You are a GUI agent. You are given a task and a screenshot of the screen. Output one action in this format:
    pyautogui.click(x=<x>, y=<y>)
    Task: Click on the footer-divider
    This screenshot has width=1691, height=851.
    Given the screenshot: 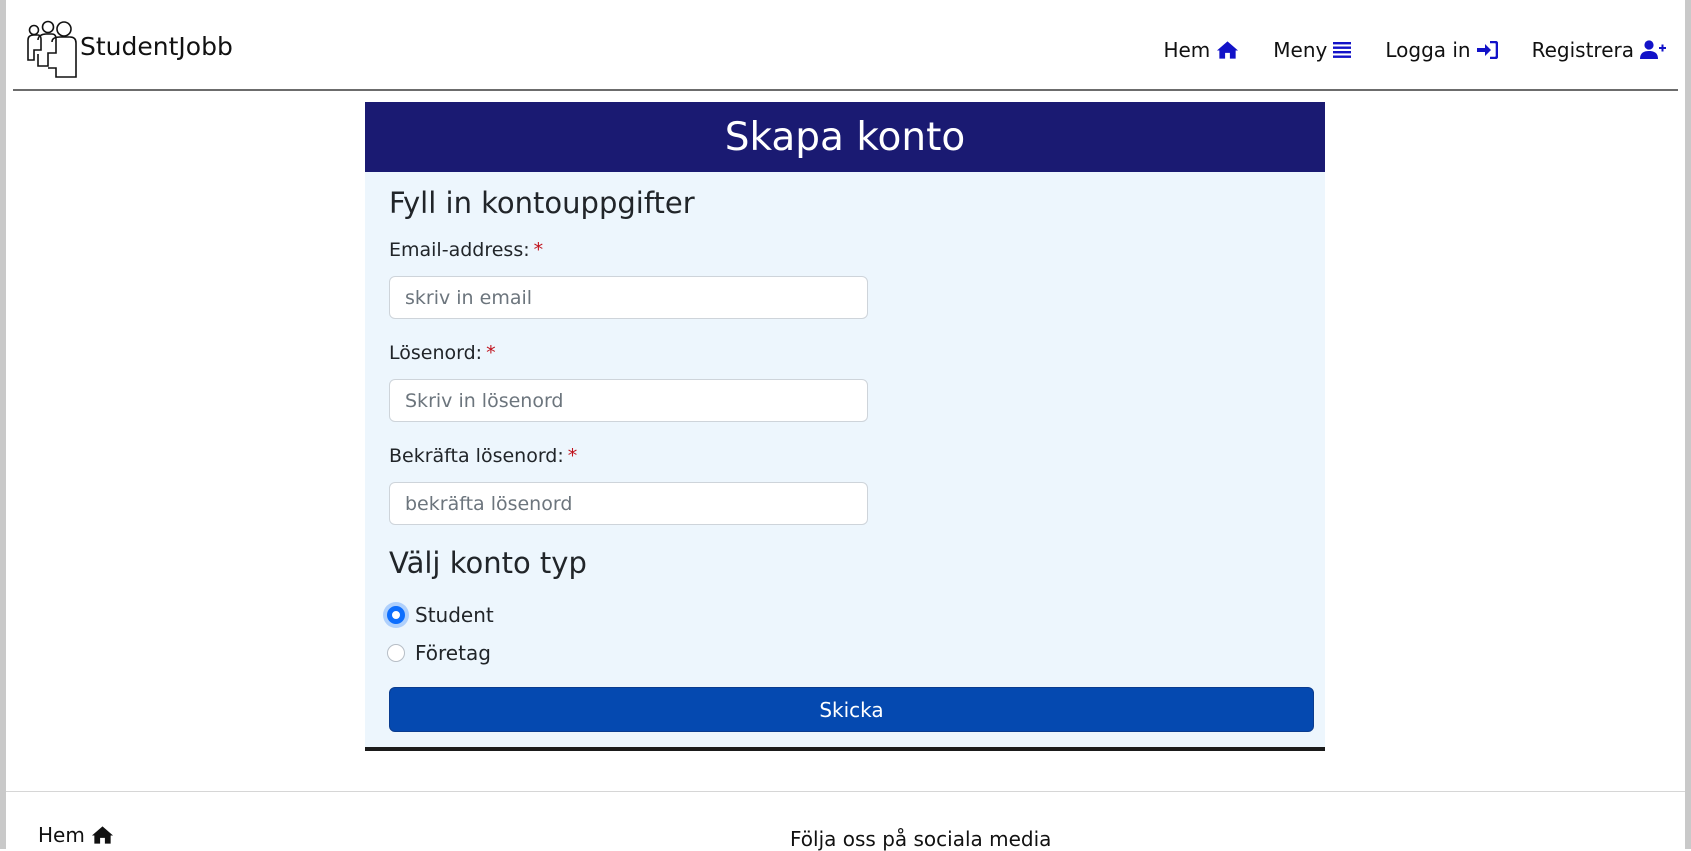 What is the action you would take?
    pyautogui.click(x=845, y=791)
    